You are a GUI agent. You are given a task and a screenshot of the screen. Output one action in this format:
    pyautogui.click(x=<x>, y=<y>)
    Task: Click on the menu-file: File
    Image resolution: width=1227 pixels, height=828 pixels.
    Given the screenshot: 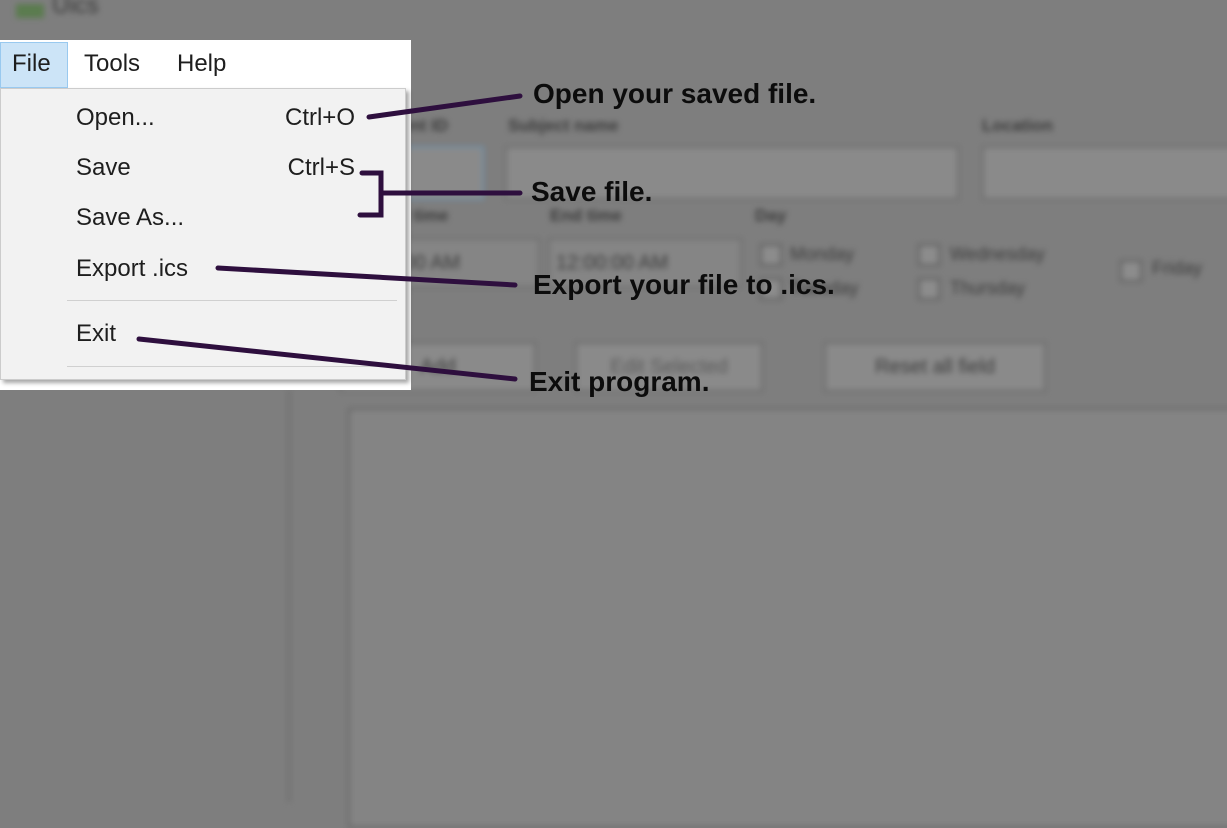 What is the action you would take?
    pyautogui.click(x=31, y=64)
    